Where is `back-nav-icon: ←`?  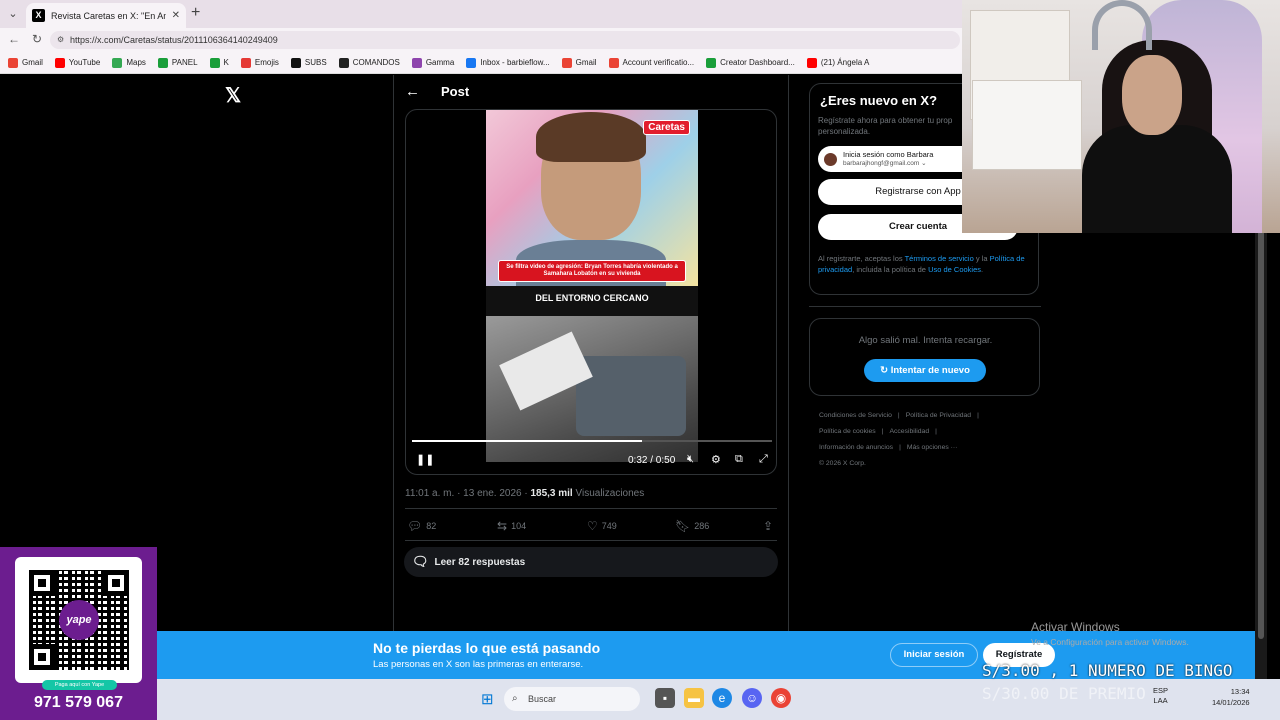
back-nav-icon: ← is located at coordinates (14, 39).